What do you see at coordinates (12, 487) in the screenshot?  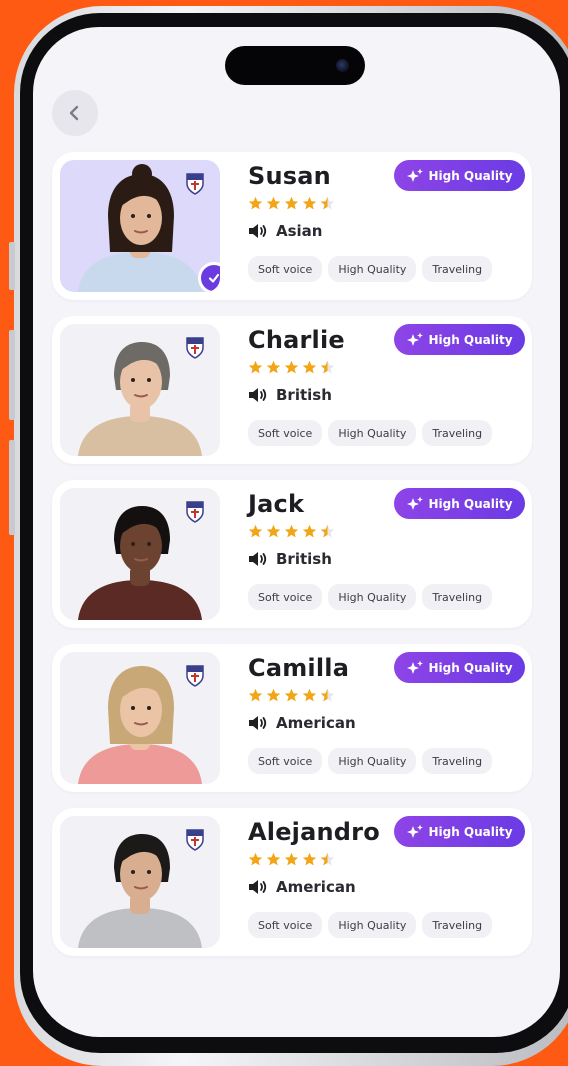 I see `side-button` at bounding box center [12, 487].